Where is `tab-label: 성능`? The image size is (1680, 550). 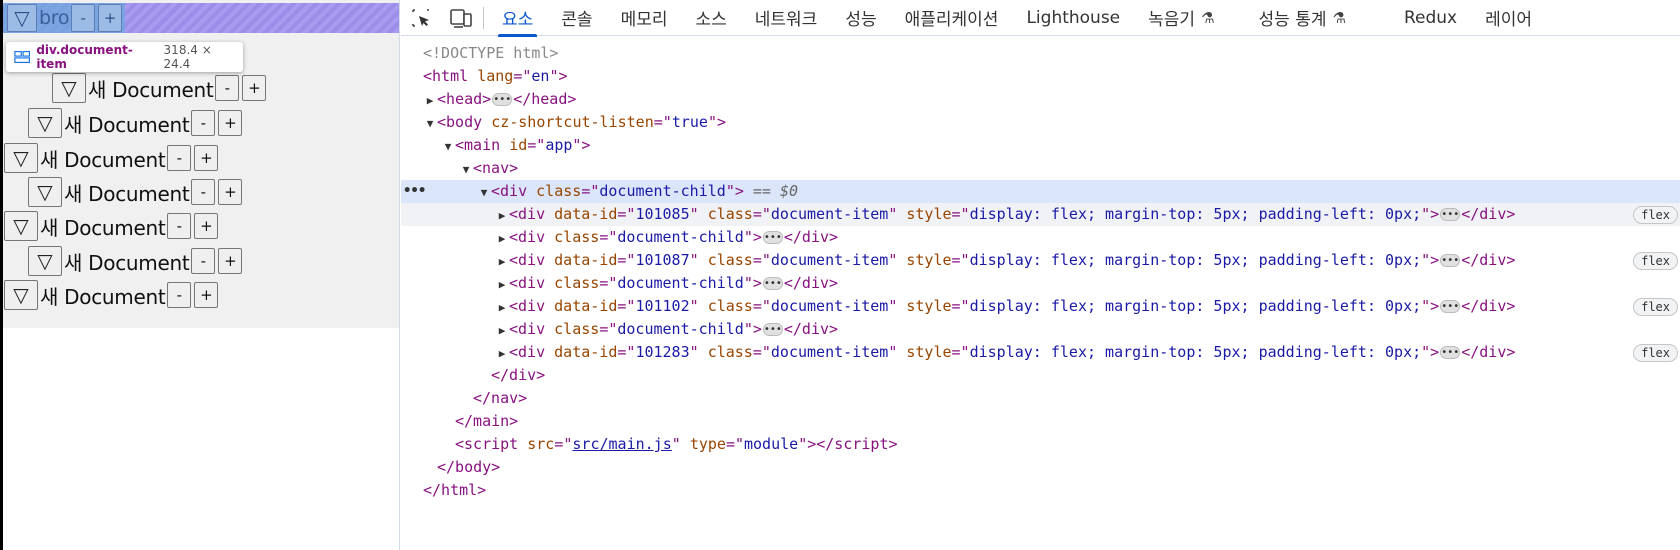
tab-label: 성능 is located at coordinates (861, 20).